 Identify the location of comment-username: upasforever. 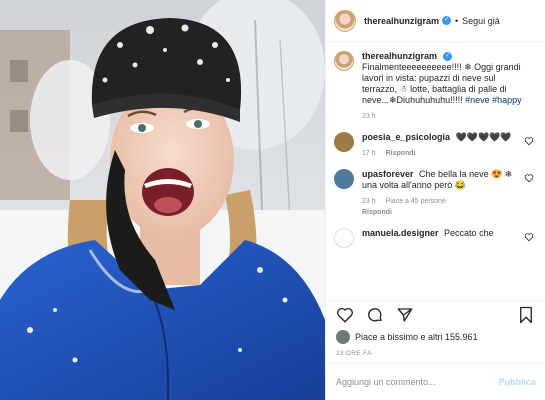
(388, 174).